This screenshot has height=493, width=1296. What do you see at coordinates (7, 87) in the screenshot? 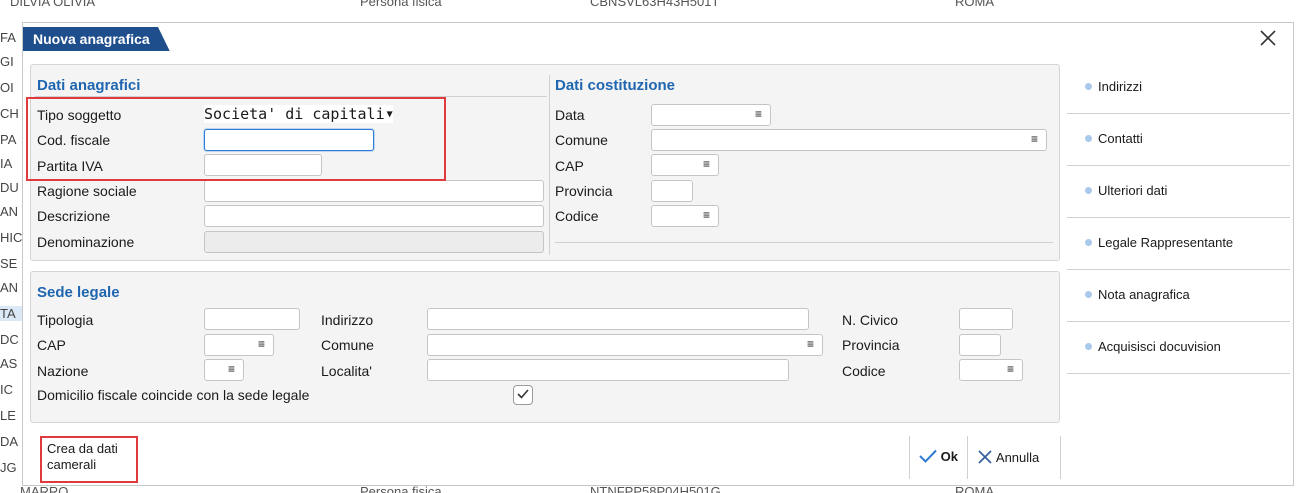
I see `bg-cell: OI` at bounding box center [7, 87].